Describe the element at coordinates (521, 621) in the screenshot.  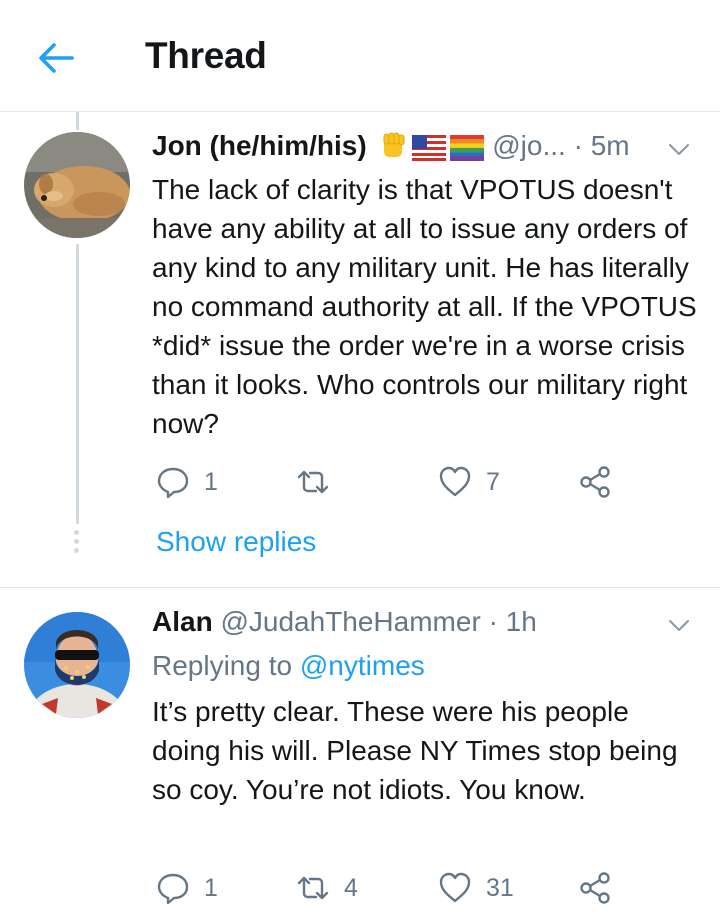
I see `timestamp: 1h` at that location.